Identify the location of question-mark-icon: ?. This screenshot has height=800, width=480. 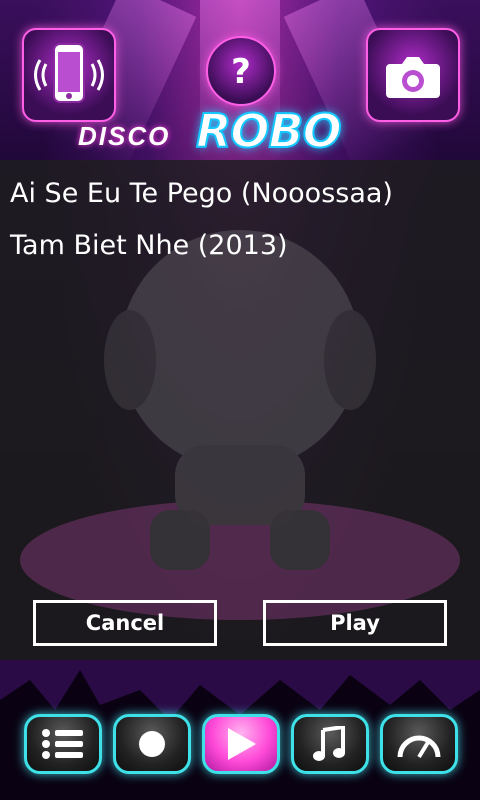
(241, 72).